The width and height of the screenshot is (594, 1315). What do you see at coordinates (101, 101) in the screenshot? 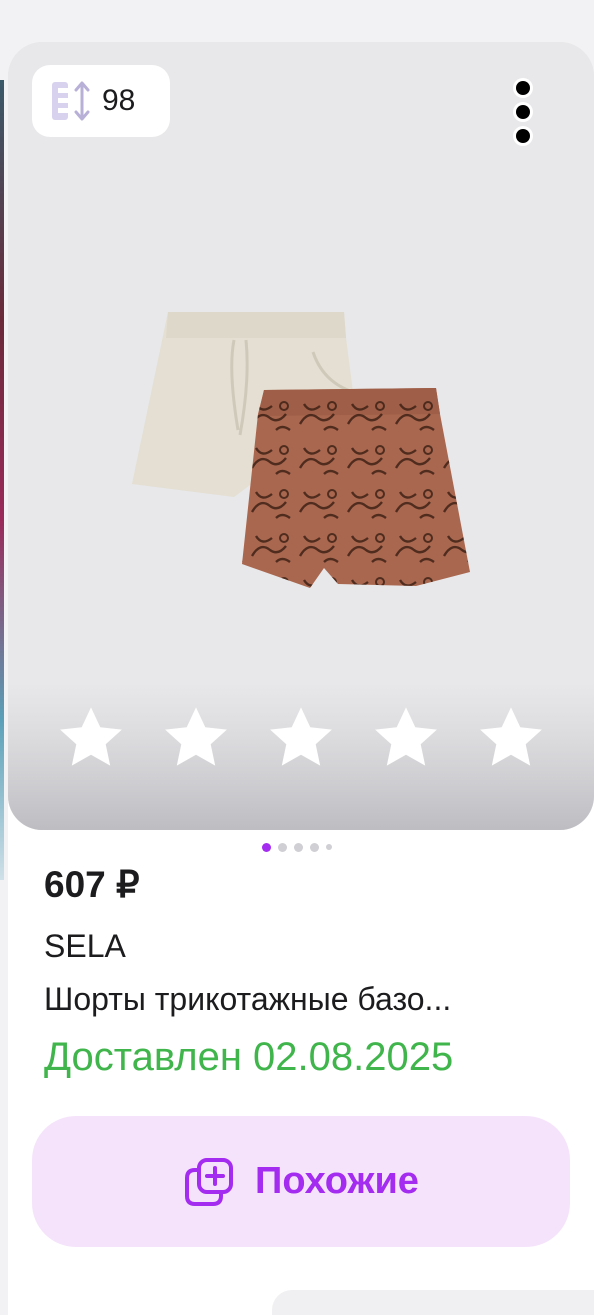
I see `size-badge: 98` at bounding box center [101, 101].